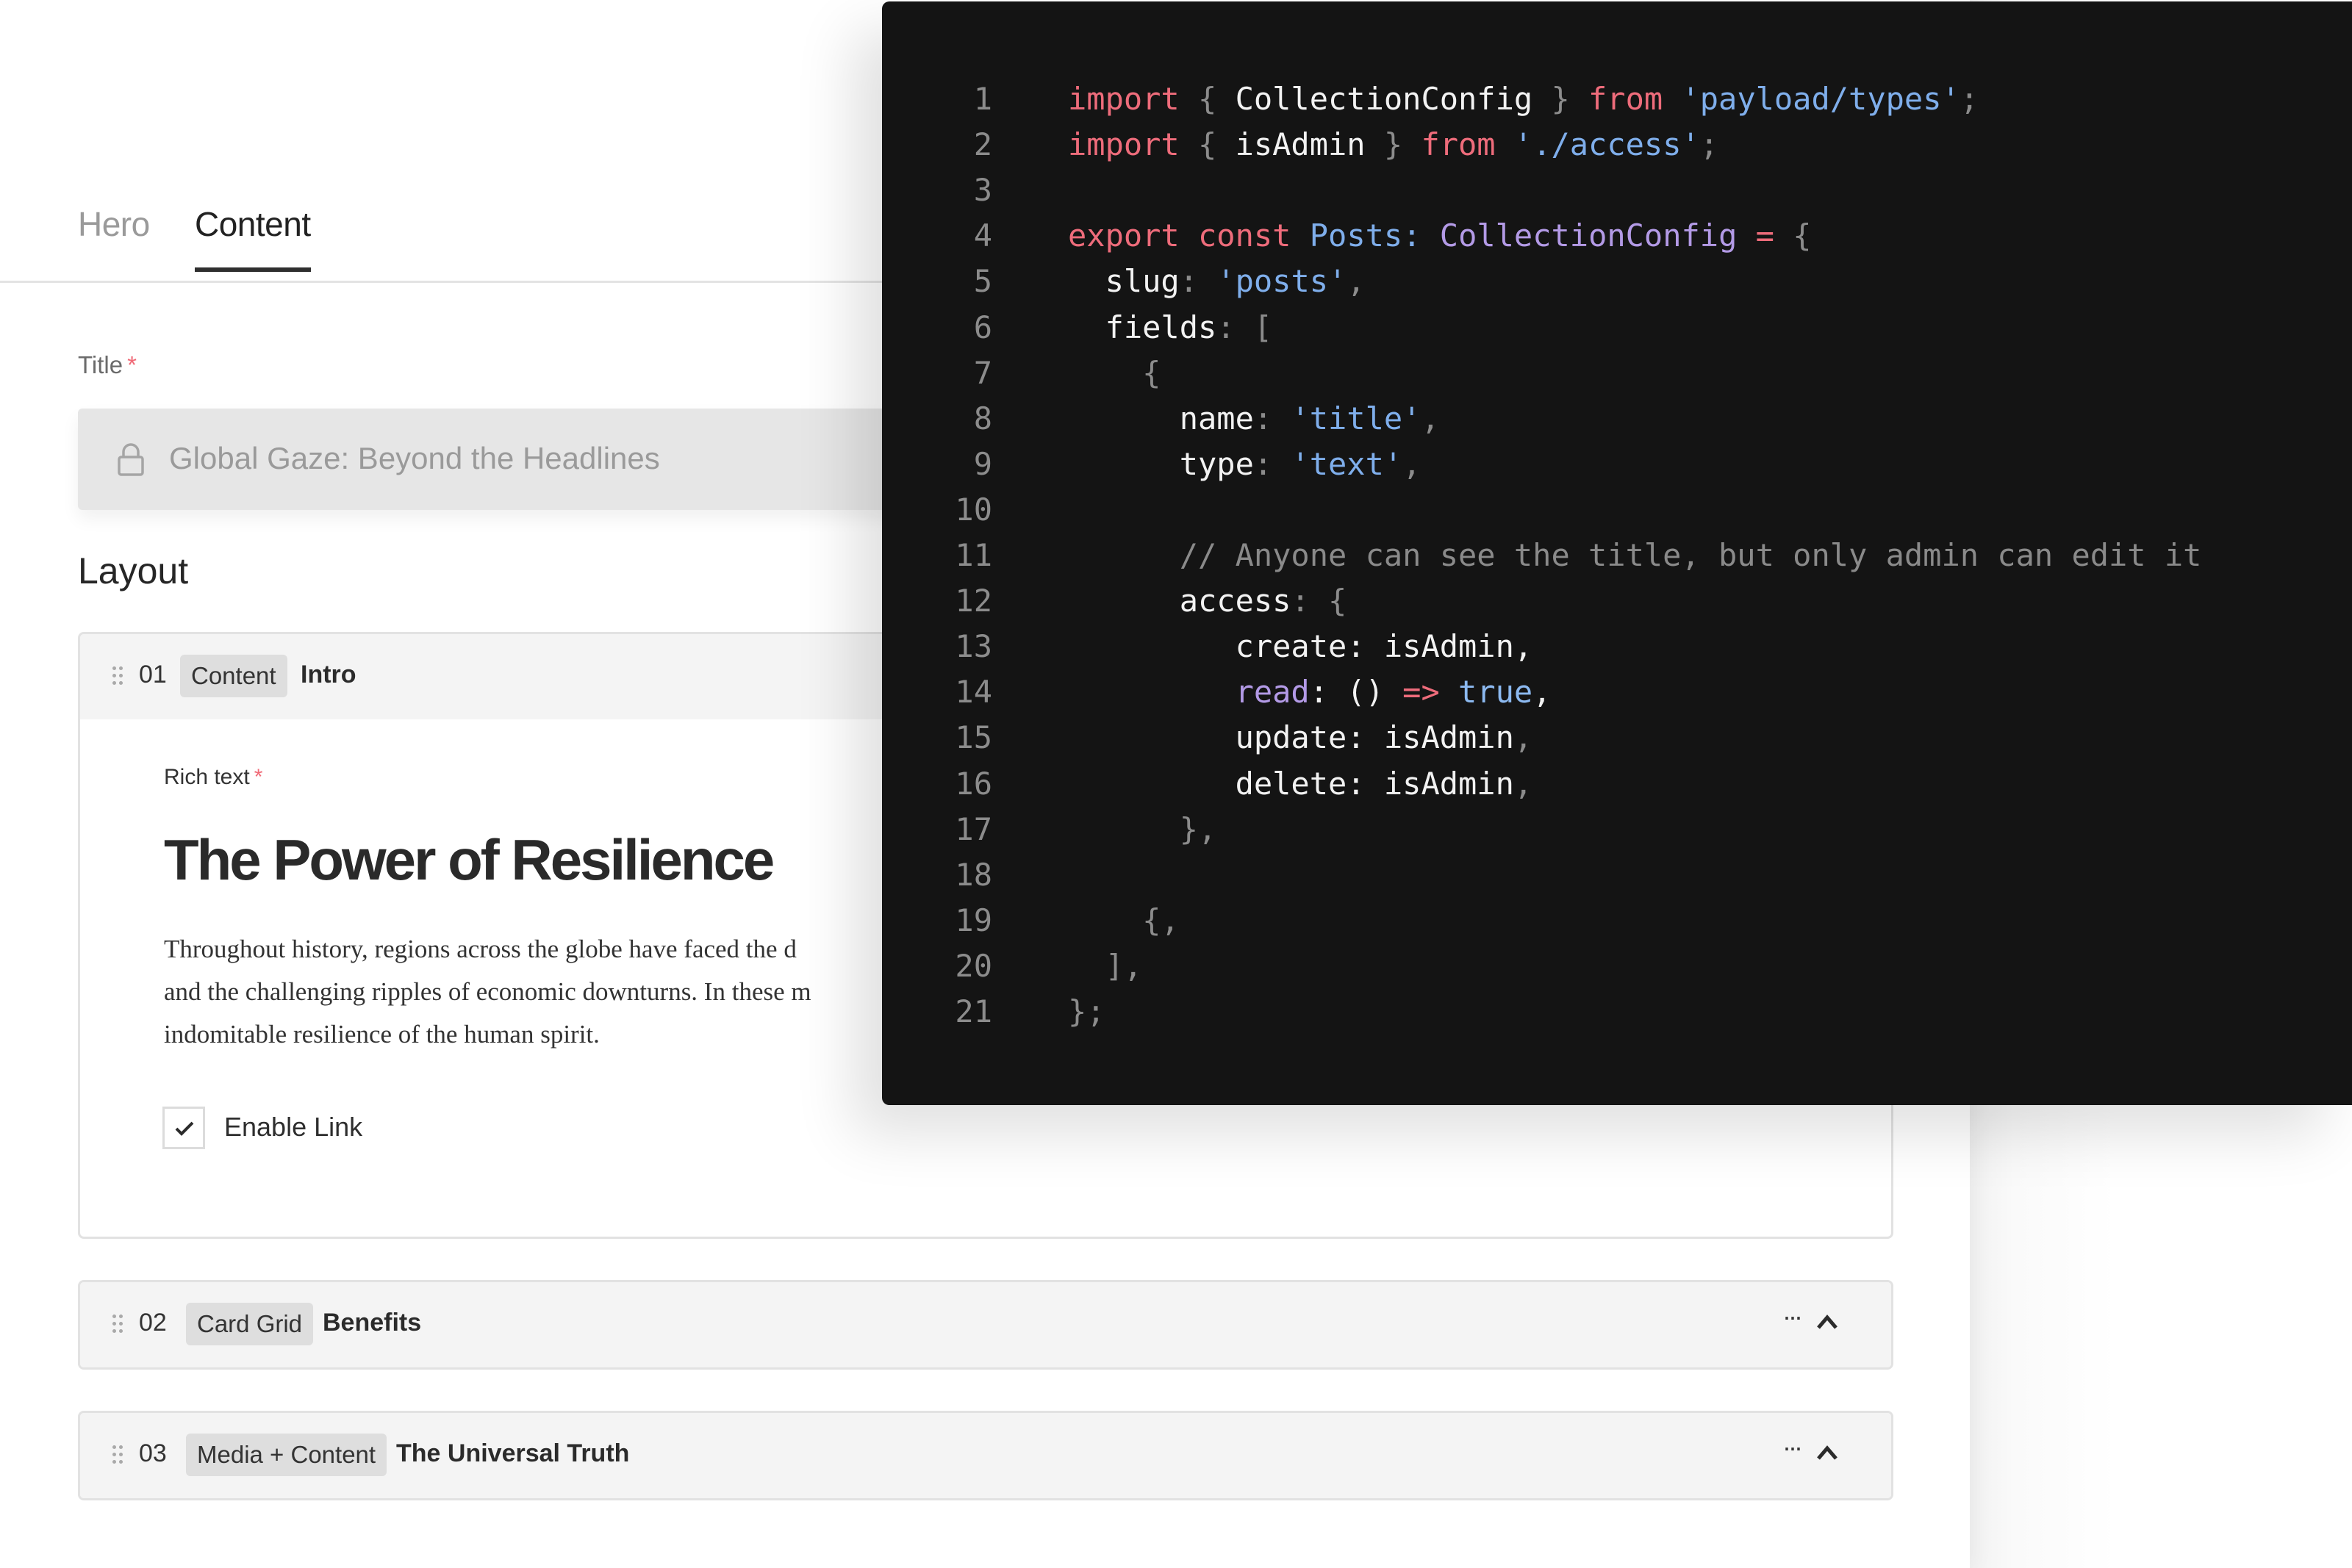 The image size is (2352, 1568). I want to click on line-number: 15, so click(973, 738).